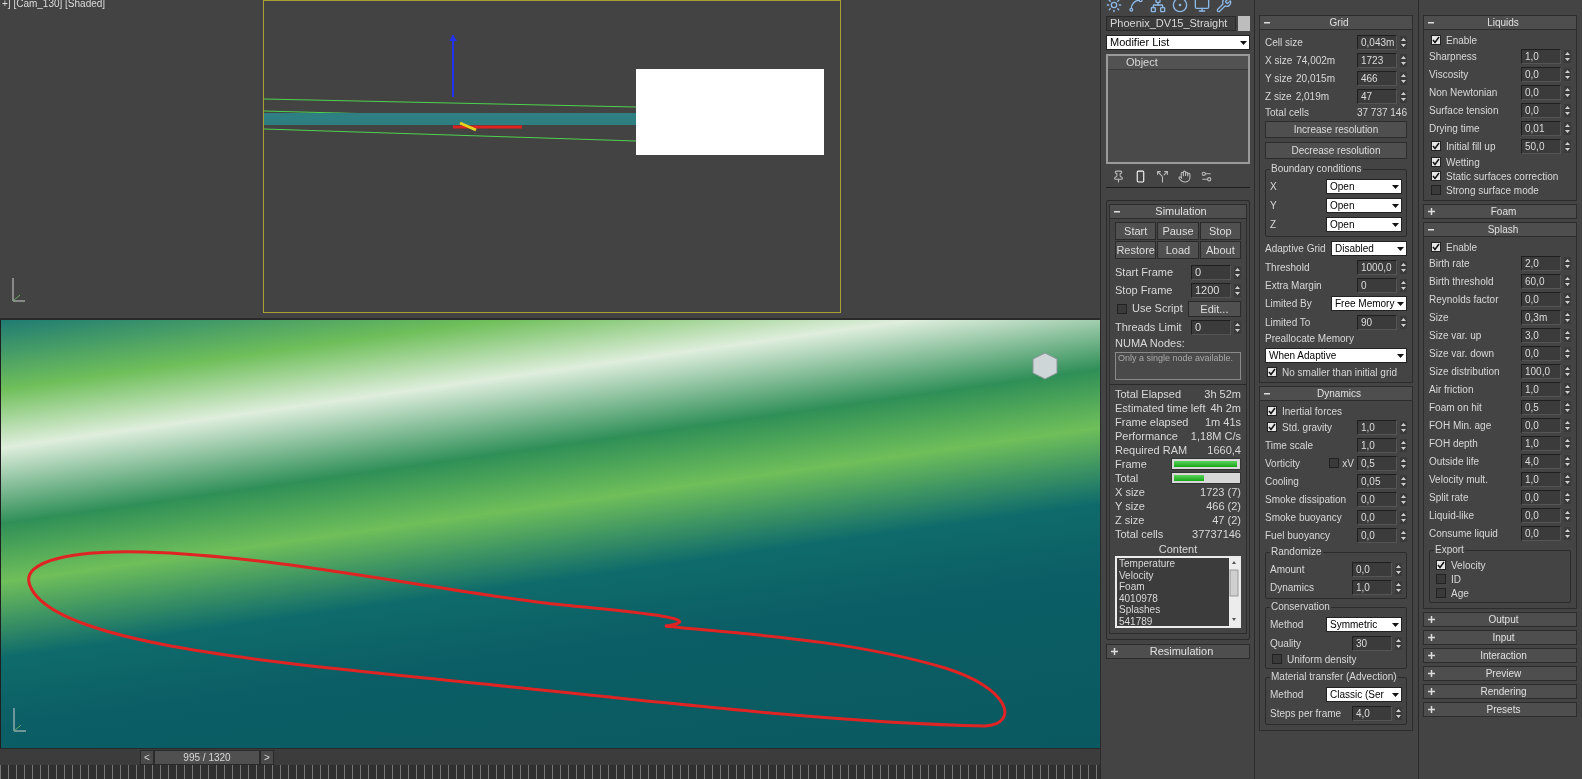  What do you see at coordinates (1220, 250) in the screenshot?
I see `simulation-button: About` at bounding box center [1220, 250].